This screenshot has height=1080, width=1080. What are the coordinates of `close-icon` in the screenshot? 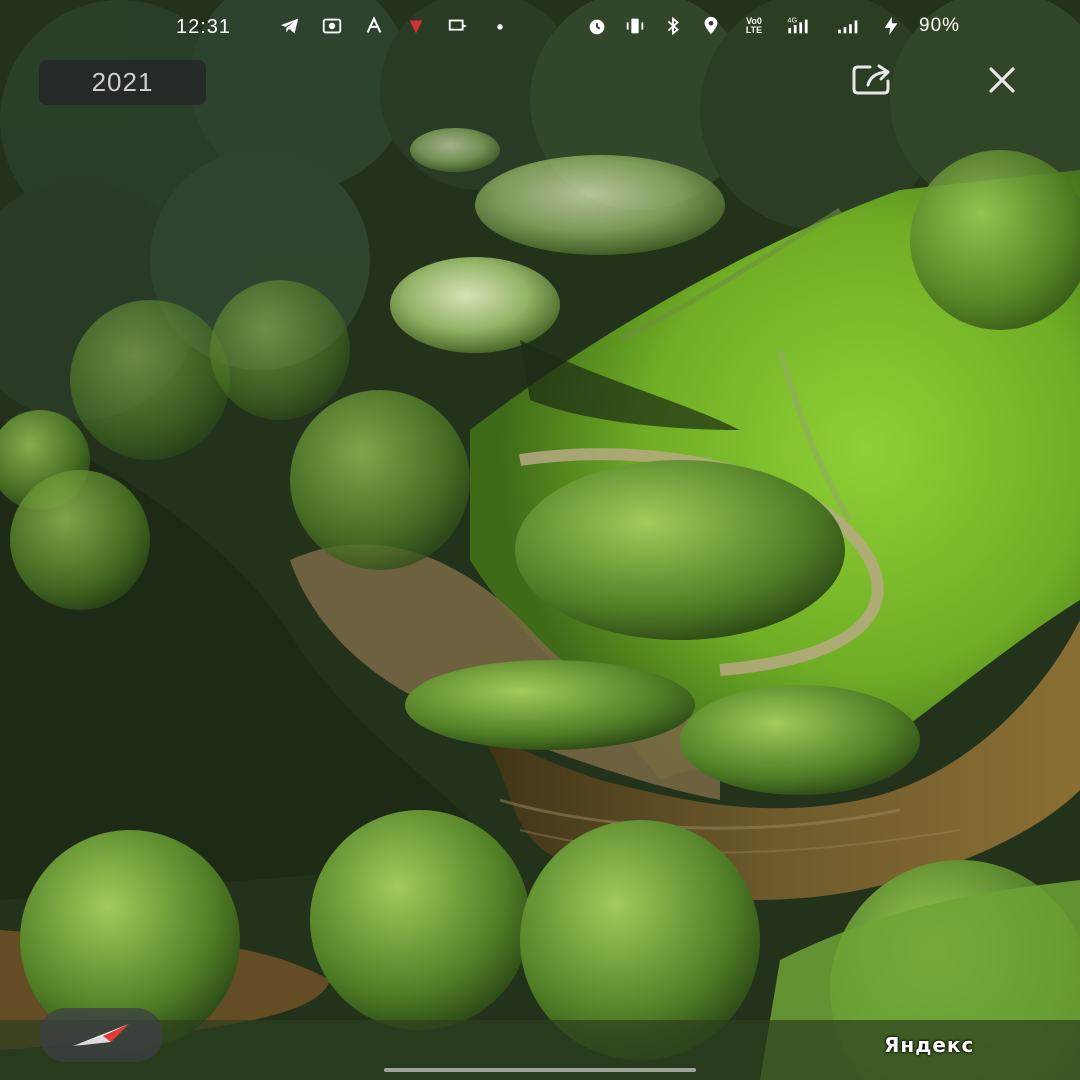 It's located at (1002, 80).